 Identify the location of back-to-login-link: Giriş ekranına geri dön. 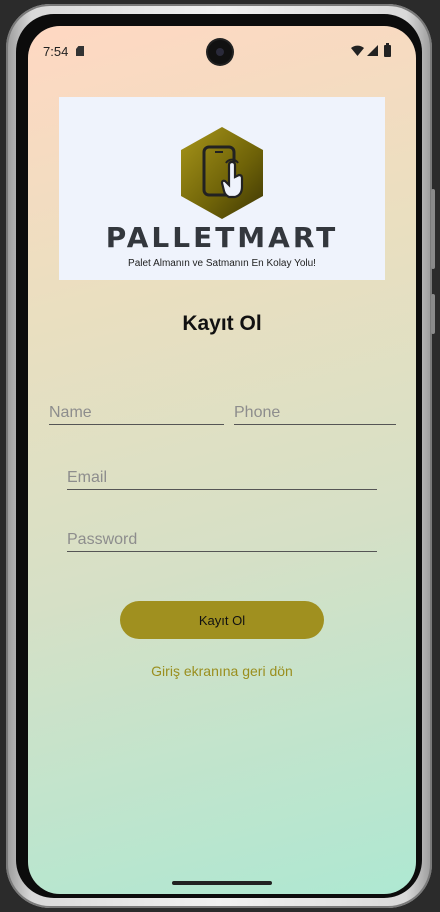
(222, 671).